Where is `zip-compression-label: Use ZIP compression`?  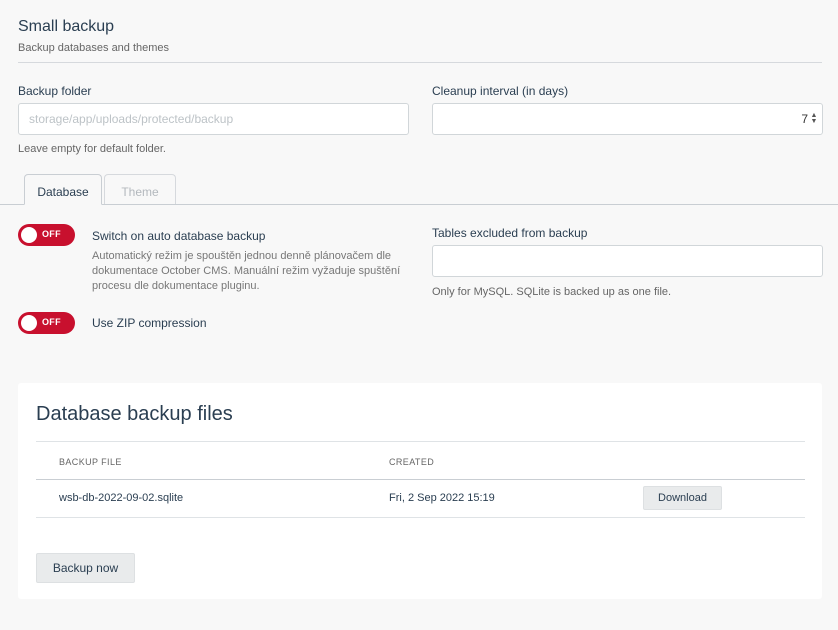 zip-compression-label: Use ZIP compression is located at coordinates (149, 323).